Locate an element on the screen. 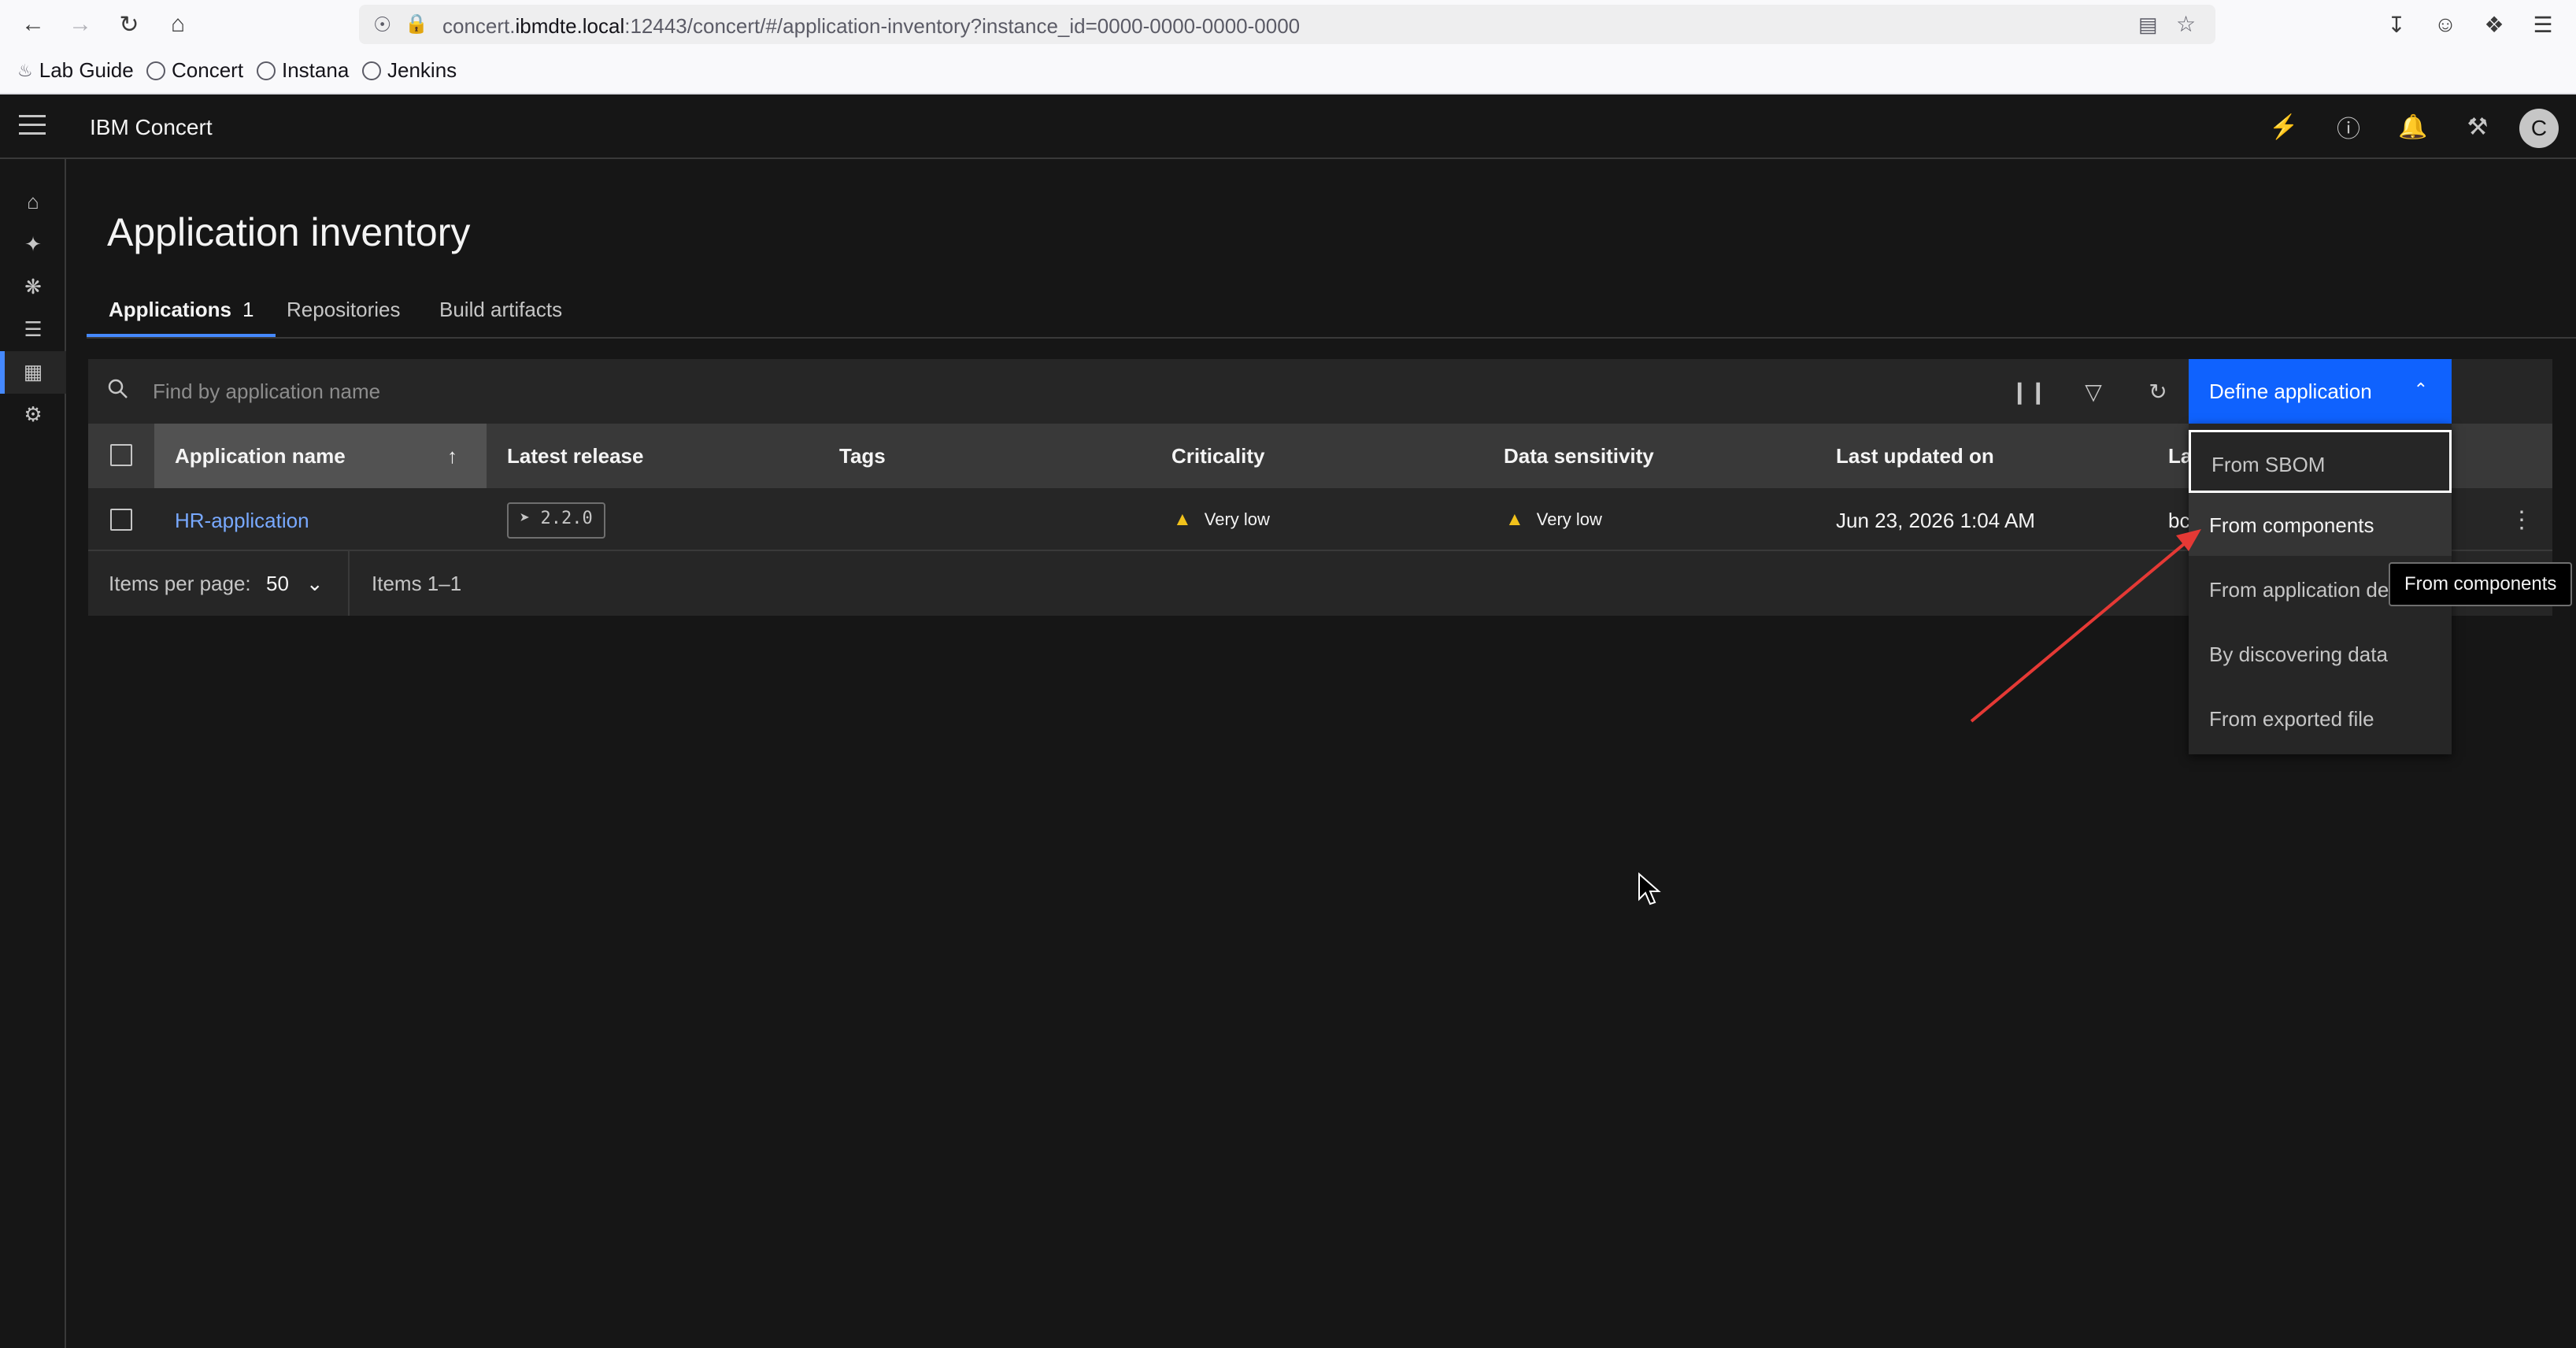 The width and height of the screenshot is (2576, 1348). annotation-arrow is located at coordinates (2085, 626).